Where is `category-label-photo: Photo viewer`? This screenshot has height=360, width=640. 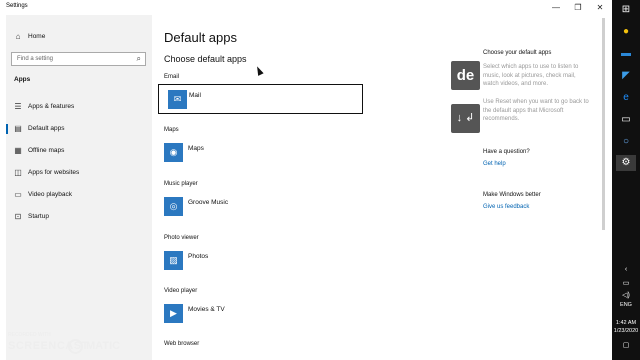 category-label-photo: Photo viewer is located at coordinates (181, 238).